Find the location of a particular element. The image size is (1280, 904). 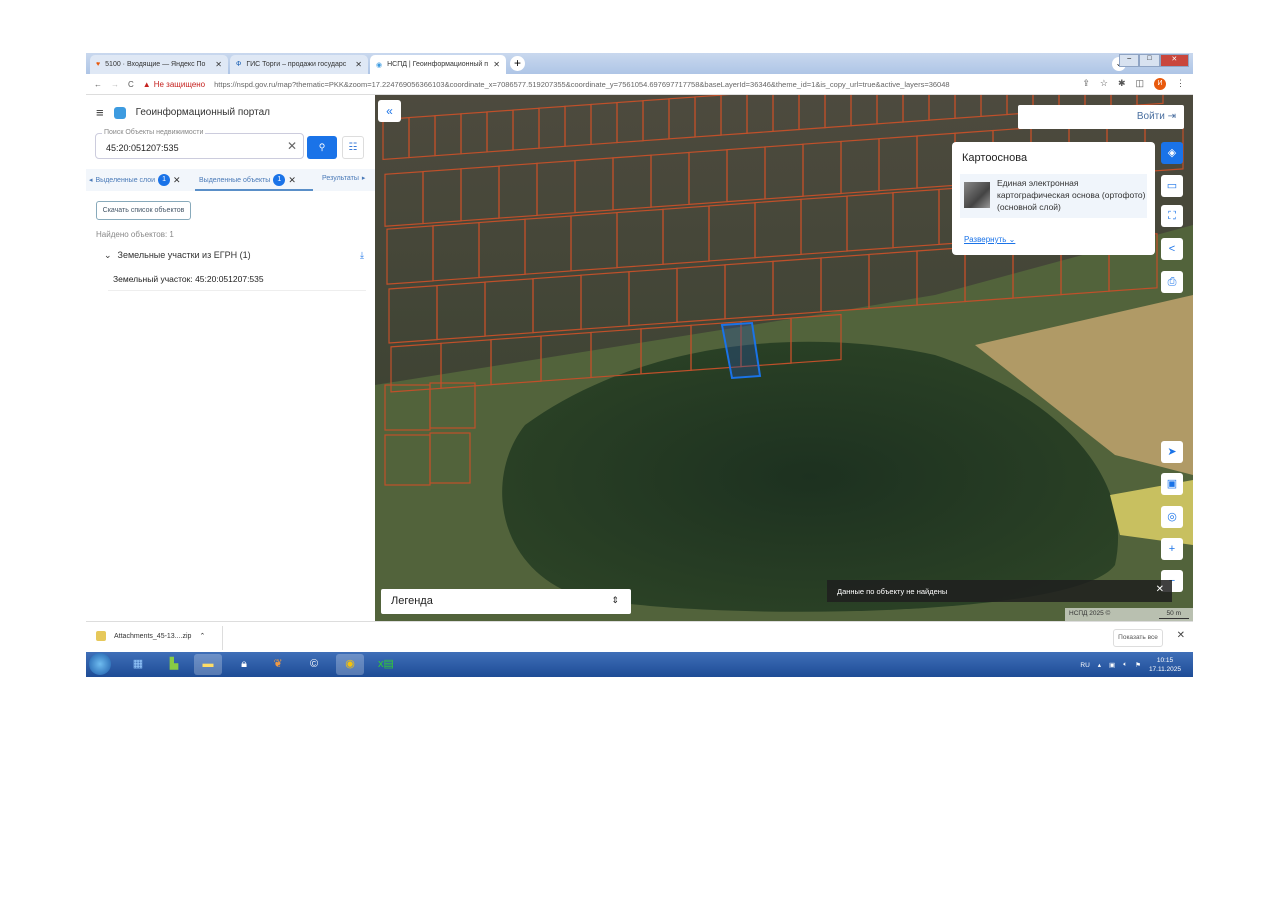

search-label: Поиск Объекты недвижимости is located at coordinates (154, 132).